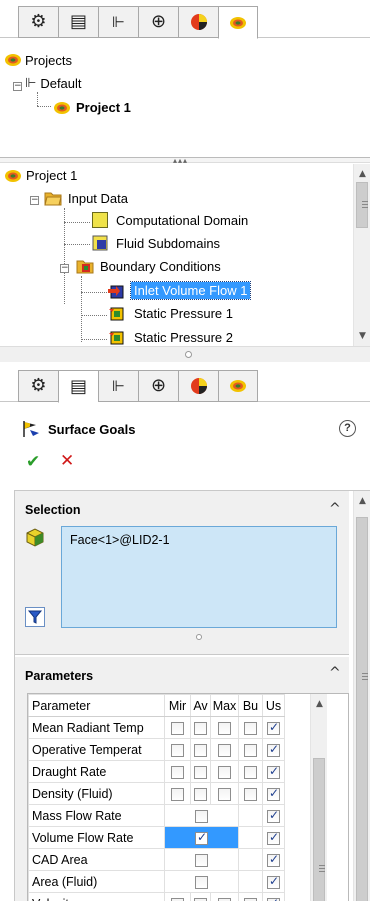  What do you see at coordinates (170, 313) in the screenshot?
I see `bc-item-static-pressure-1: Static Pressure 1` at bounding box center [170, 313].